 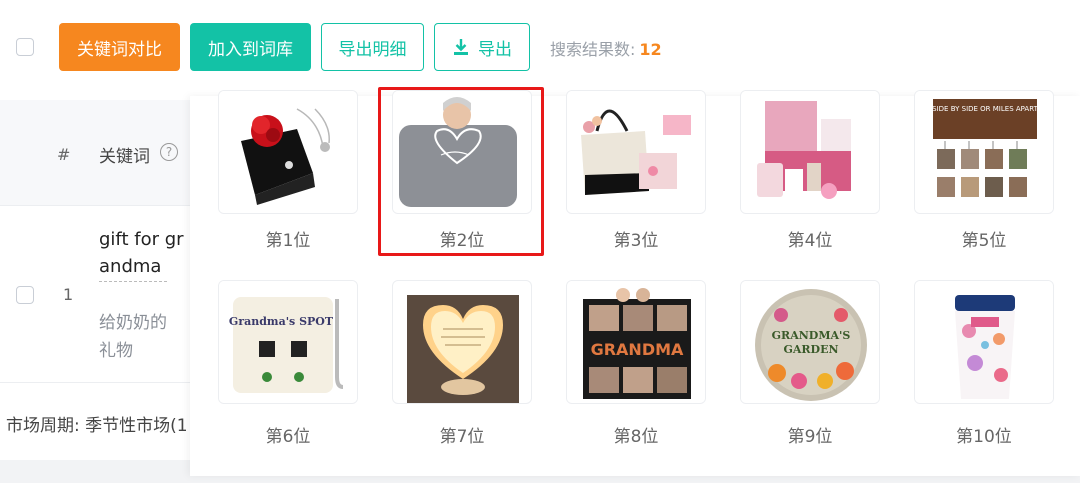 What do you see at coordinates (461, 171) in the screenshot?
I see `highlight-box` at bounding box center [461, 171].